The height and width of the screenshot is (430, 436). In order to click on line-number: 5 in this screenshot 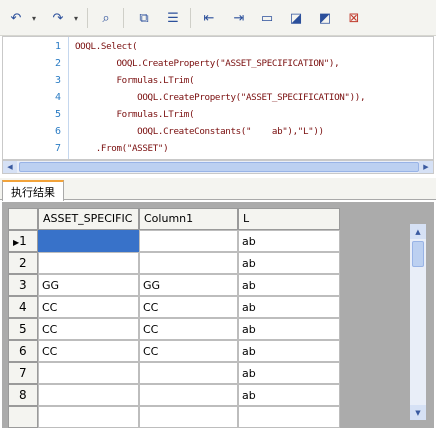, I will do `click(57, 114)`.